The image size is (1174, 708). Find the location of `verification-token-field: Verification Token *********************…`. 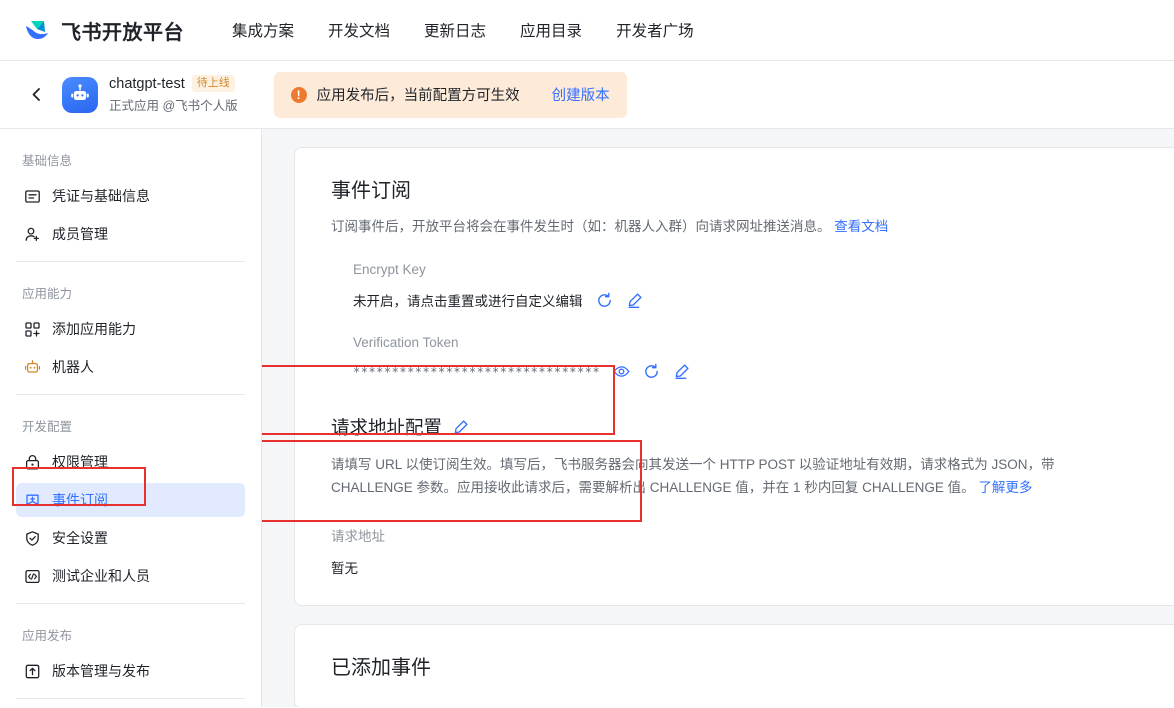

verification-token-field: Verification Token *********************… is located at coordinates (734, 357).